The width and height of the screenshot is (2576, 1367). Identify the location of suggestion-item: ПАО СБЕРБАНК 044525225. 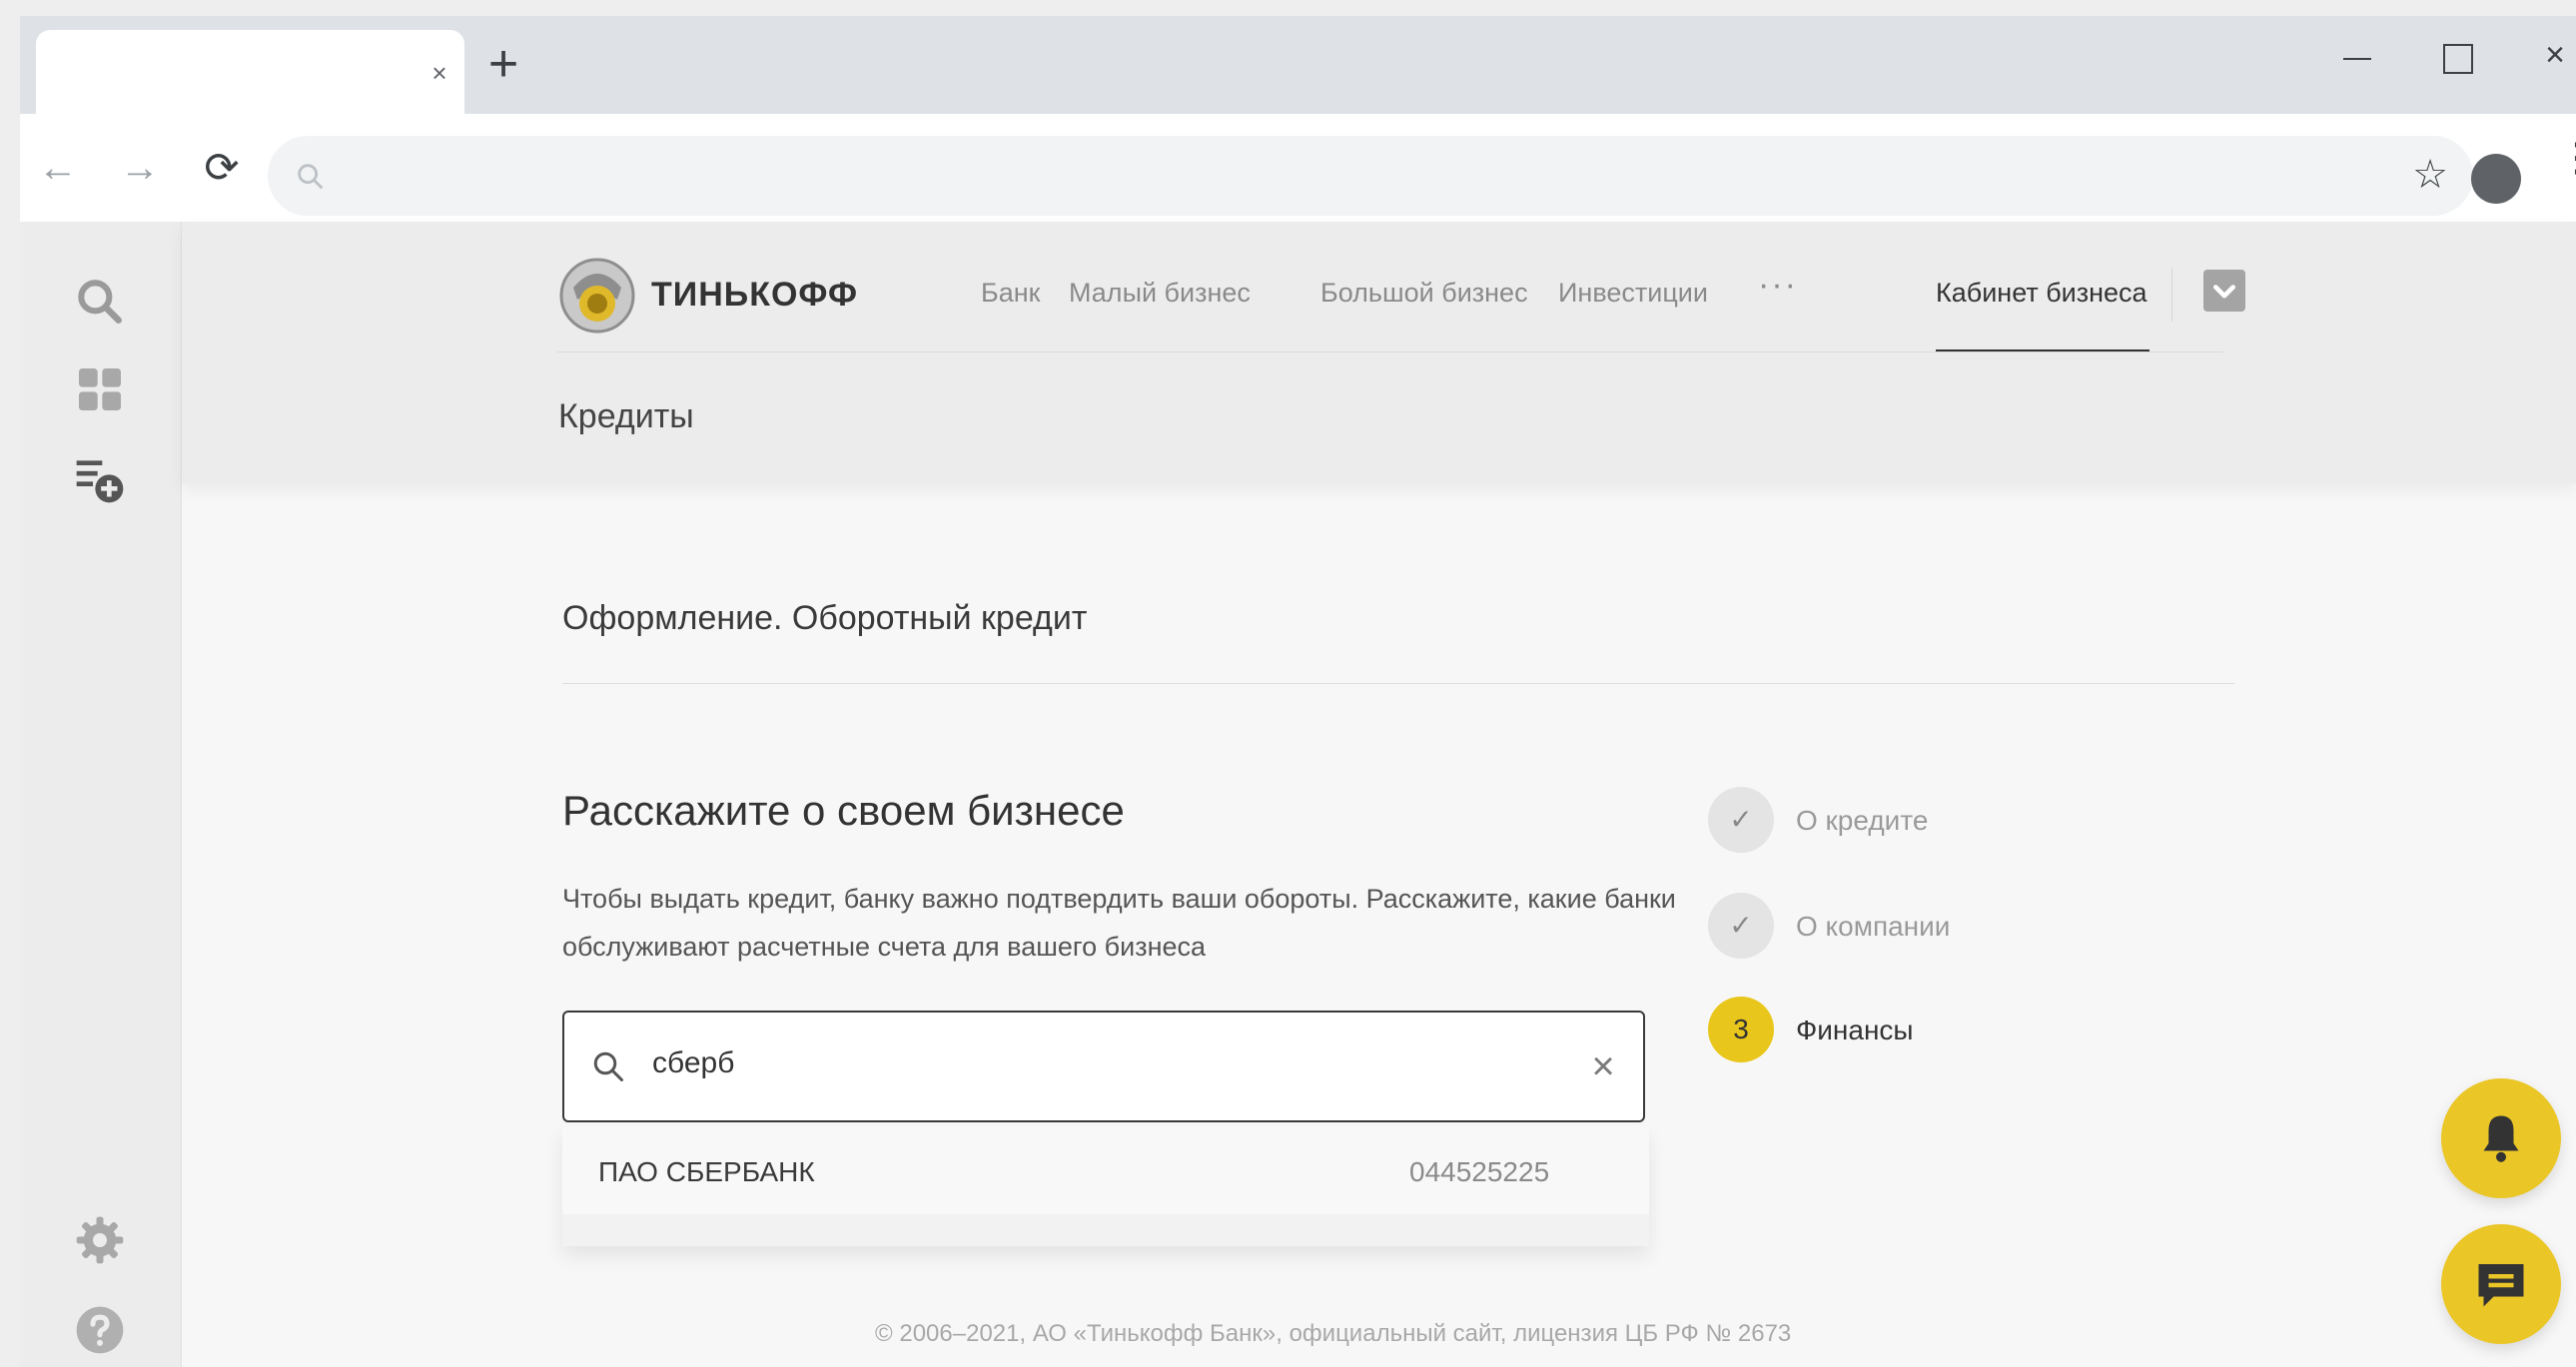
(1106, 1170).